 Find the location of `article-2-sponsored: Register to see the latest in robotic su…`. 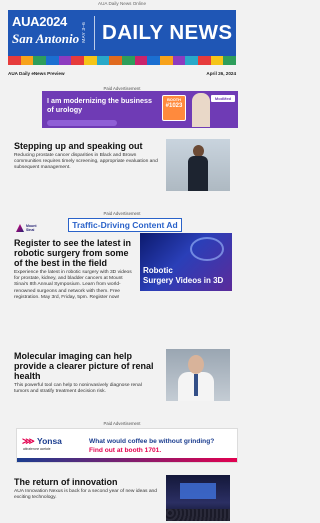

article-2-sponsored: Register to see the latest in robotic su… is located at coordinates (75, 269).